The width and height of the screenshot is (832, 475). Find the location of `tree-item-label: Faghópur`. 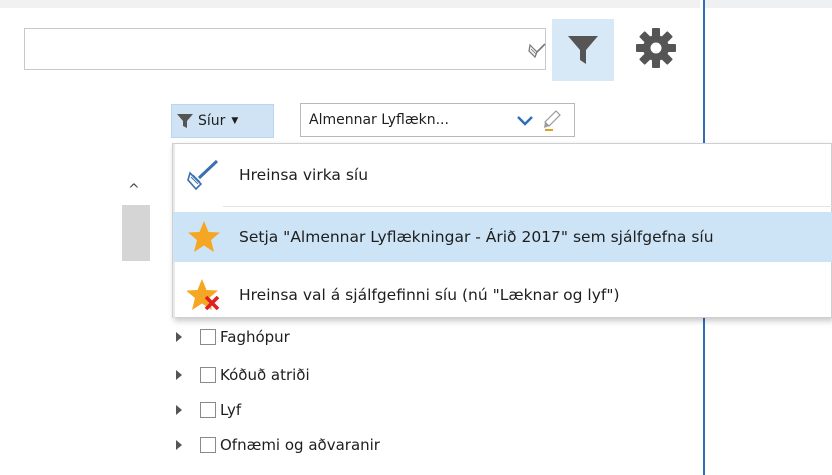

tree-item-label: Faghópur is located at coordinates (255, 337).